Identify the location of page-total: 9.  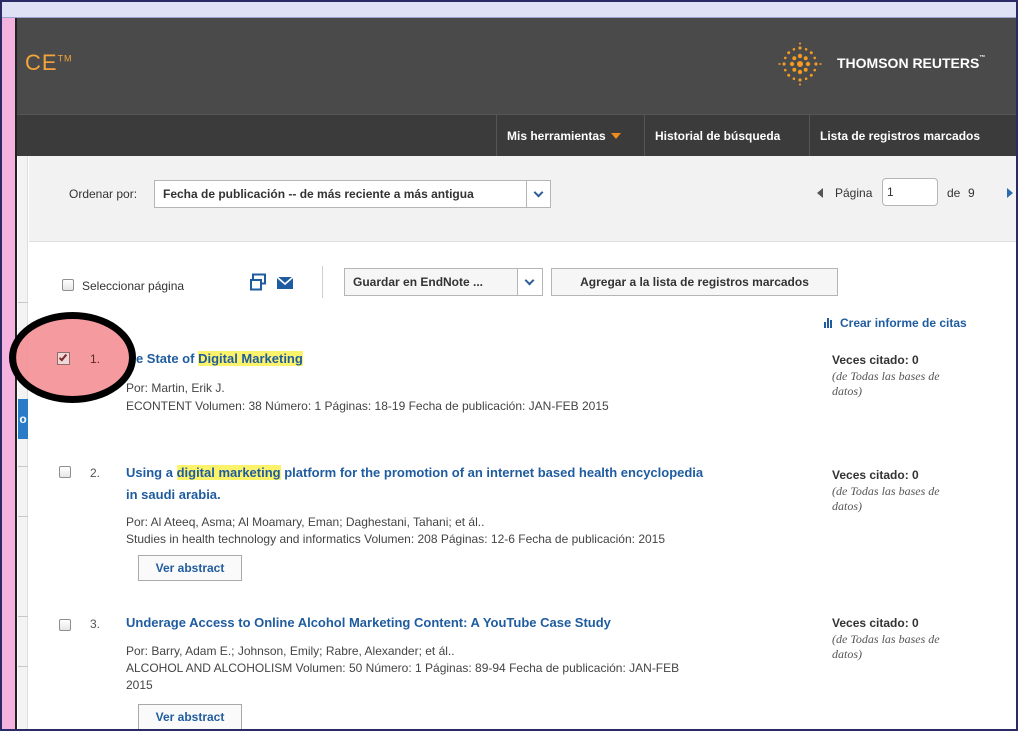
(971, 193).